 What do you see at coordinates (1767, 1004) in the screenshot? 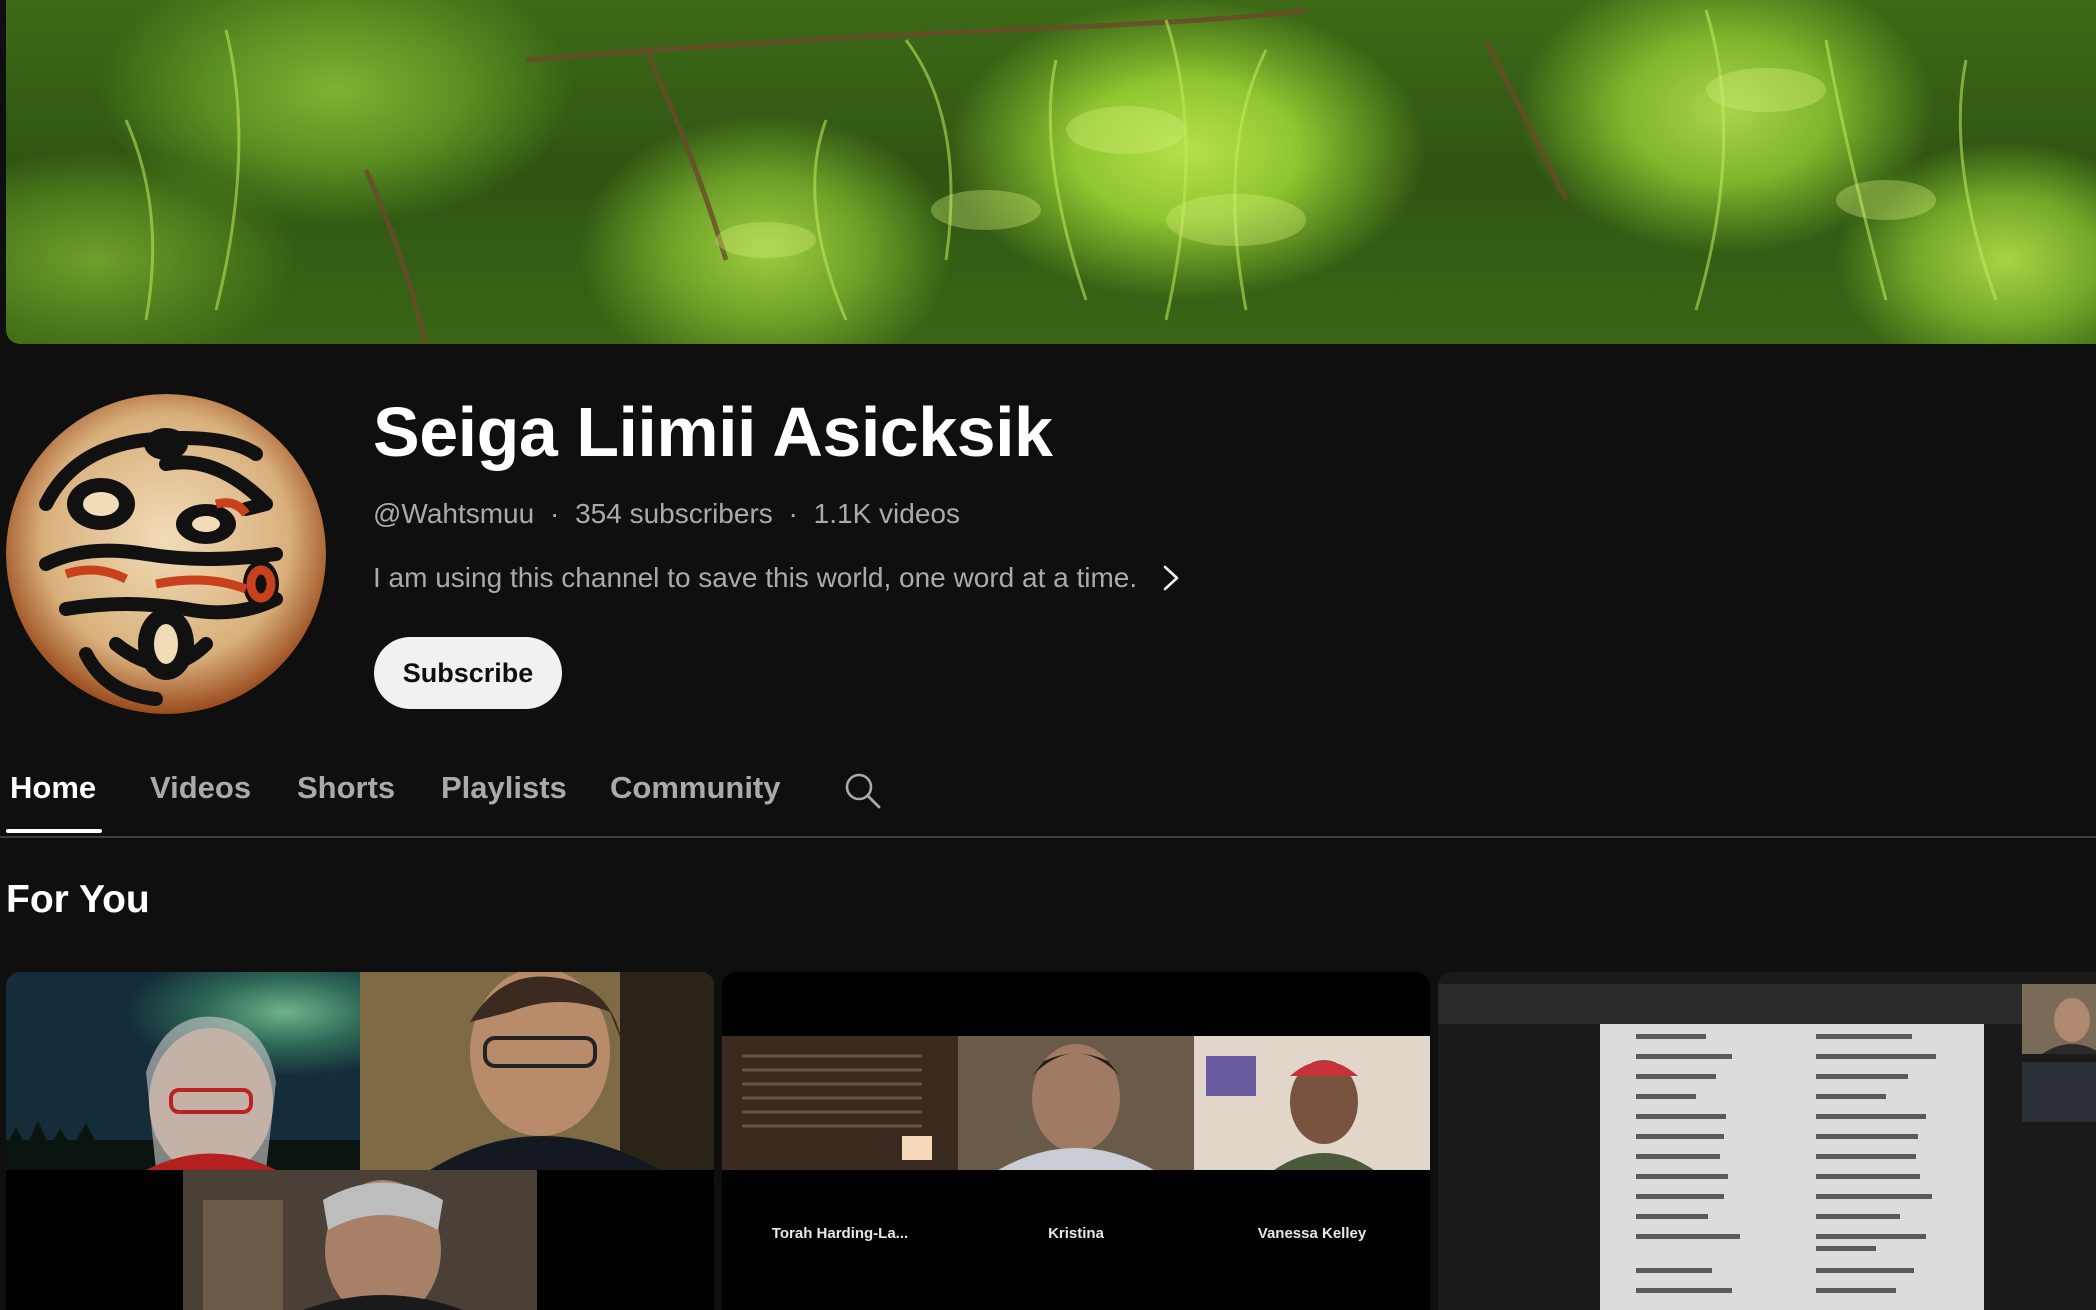
I see `meeting-toolbar` at bounding box center [1767, 1004].